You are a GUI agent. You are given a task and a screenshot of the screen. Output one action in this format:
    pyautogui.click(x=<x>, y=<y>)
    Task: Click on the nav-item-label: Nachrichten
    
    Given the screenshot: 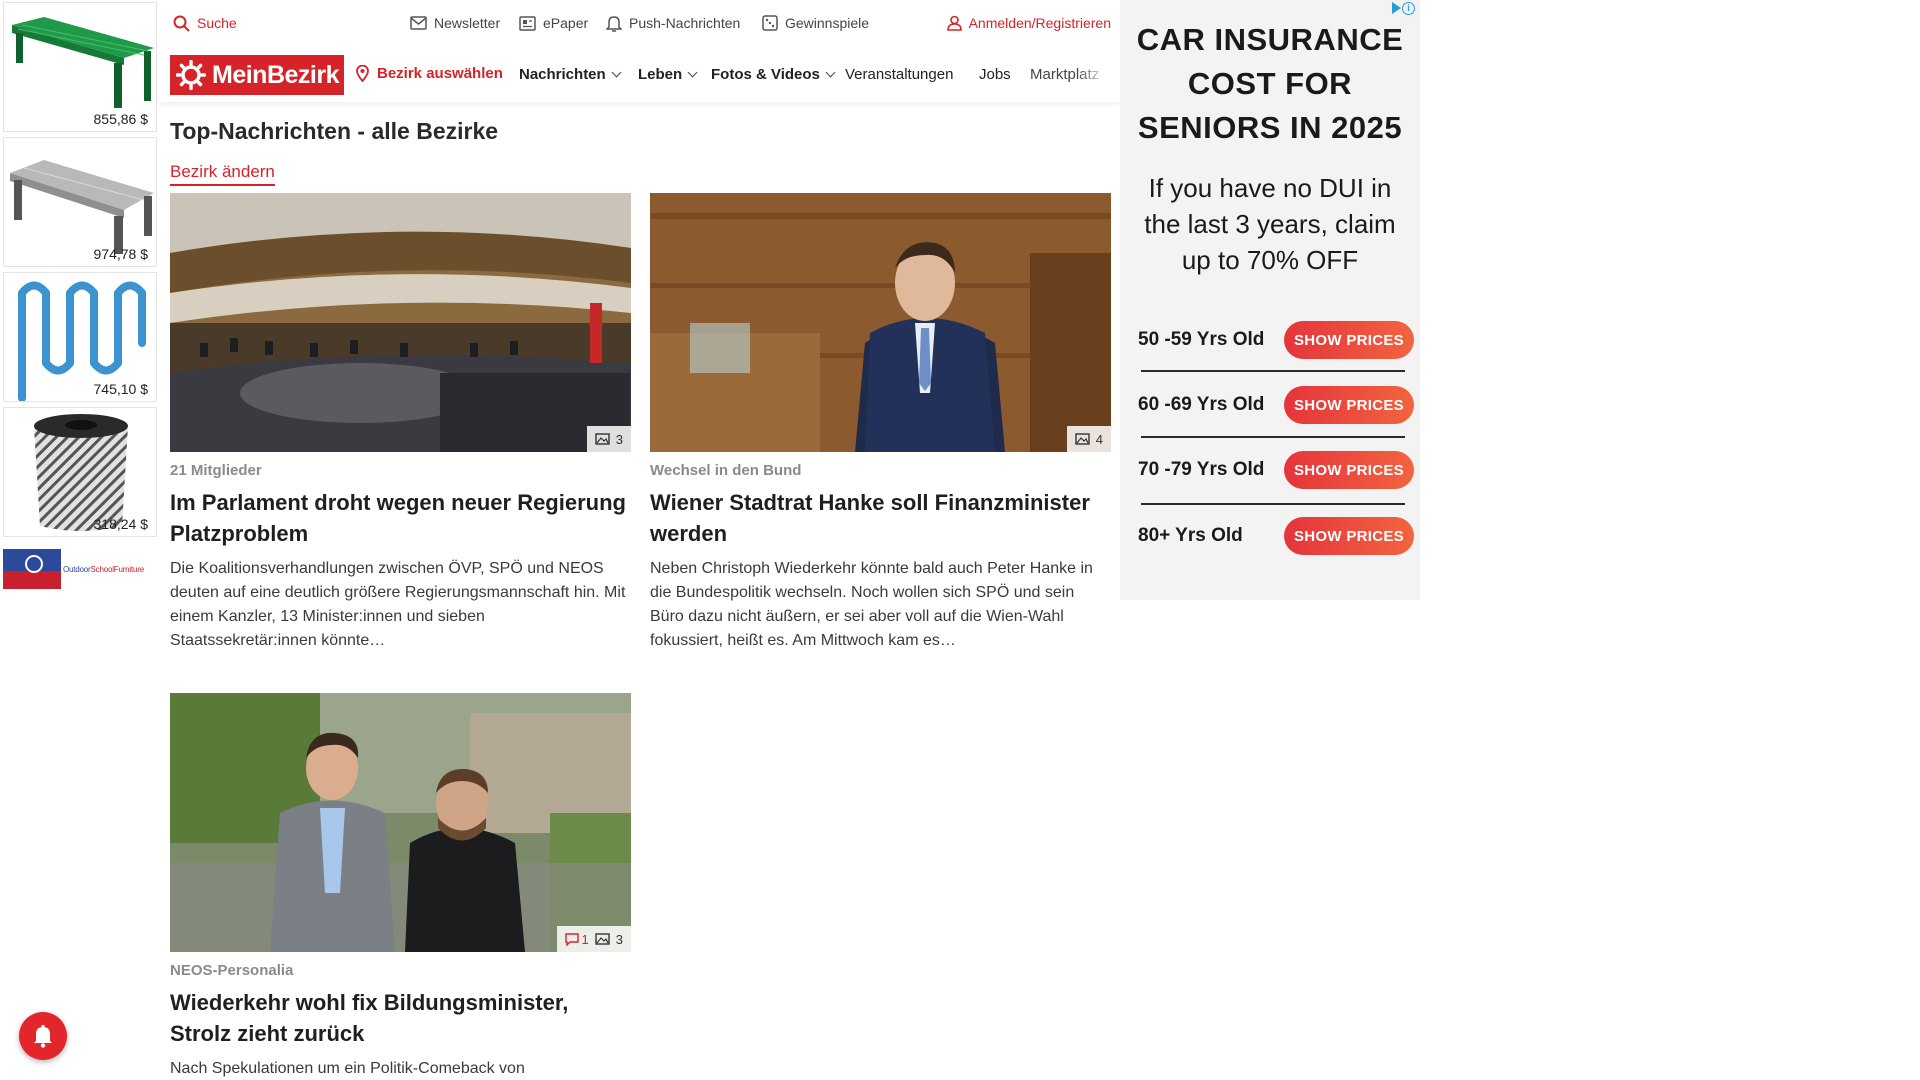 What is the action you would take?
    pyautogui.click(x=562, y=74)
    